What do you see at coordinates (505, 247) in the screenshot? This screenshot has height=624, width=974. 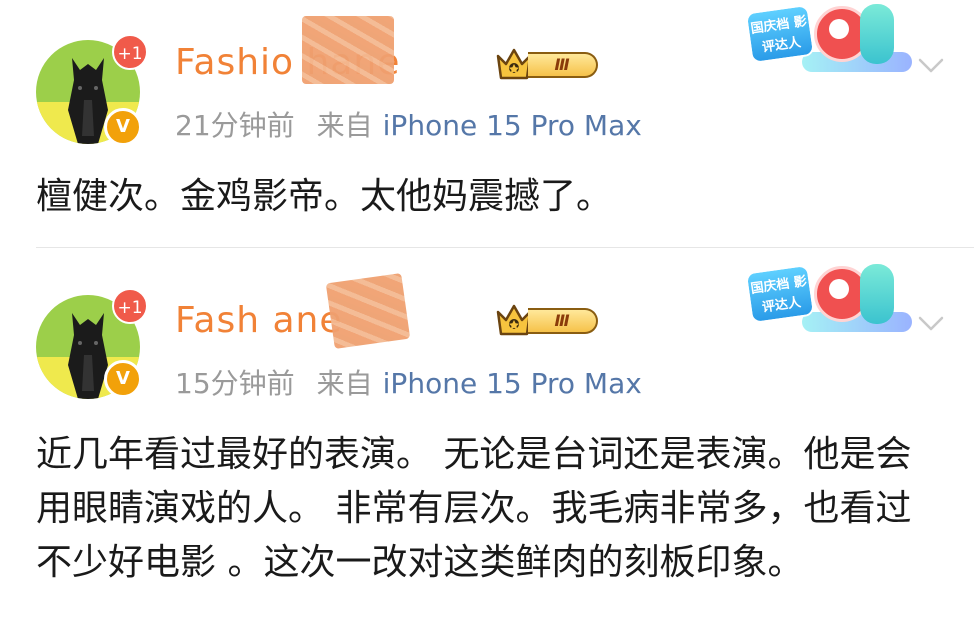 I see `divider` at bounding box center [505, 247].